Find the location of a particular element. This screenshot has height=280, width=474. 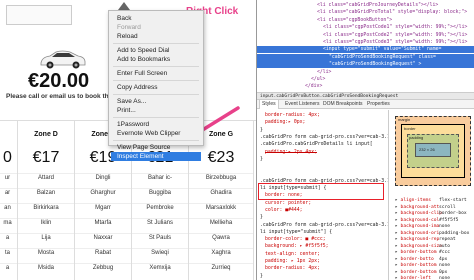

menu-item-inspect-element: Inspect Element is located at coordinates (156, 156).